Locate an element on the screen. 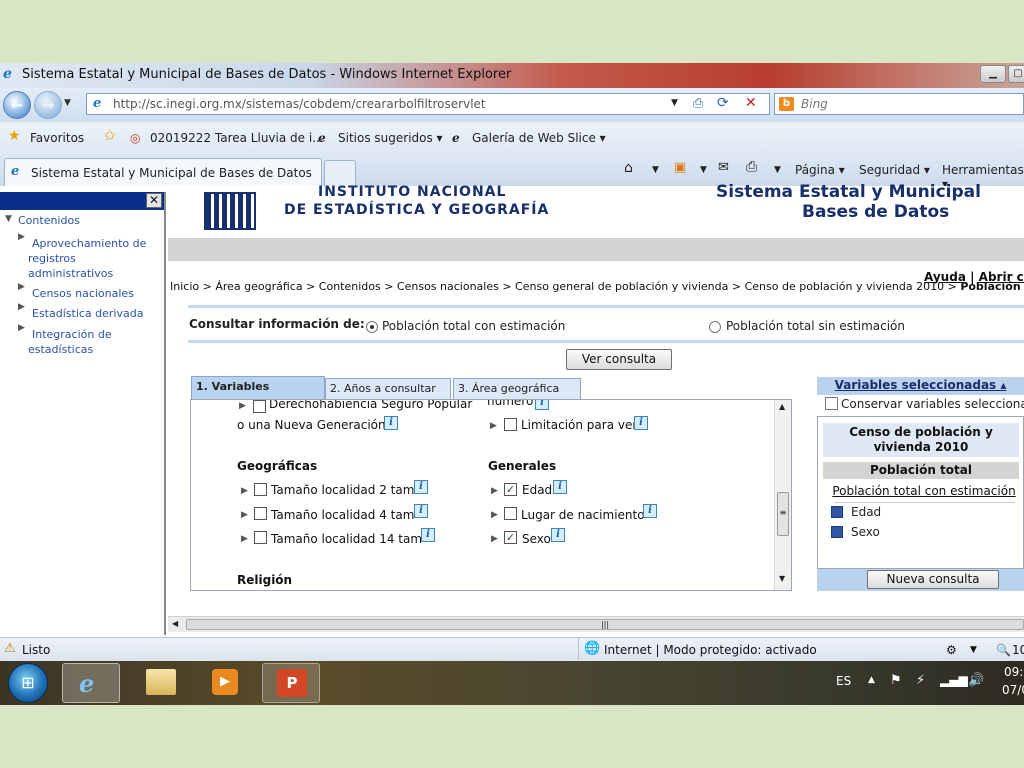 The image size is (1024, 768). show-hidden-icons: ▲ is located at coordinates (871, 680).